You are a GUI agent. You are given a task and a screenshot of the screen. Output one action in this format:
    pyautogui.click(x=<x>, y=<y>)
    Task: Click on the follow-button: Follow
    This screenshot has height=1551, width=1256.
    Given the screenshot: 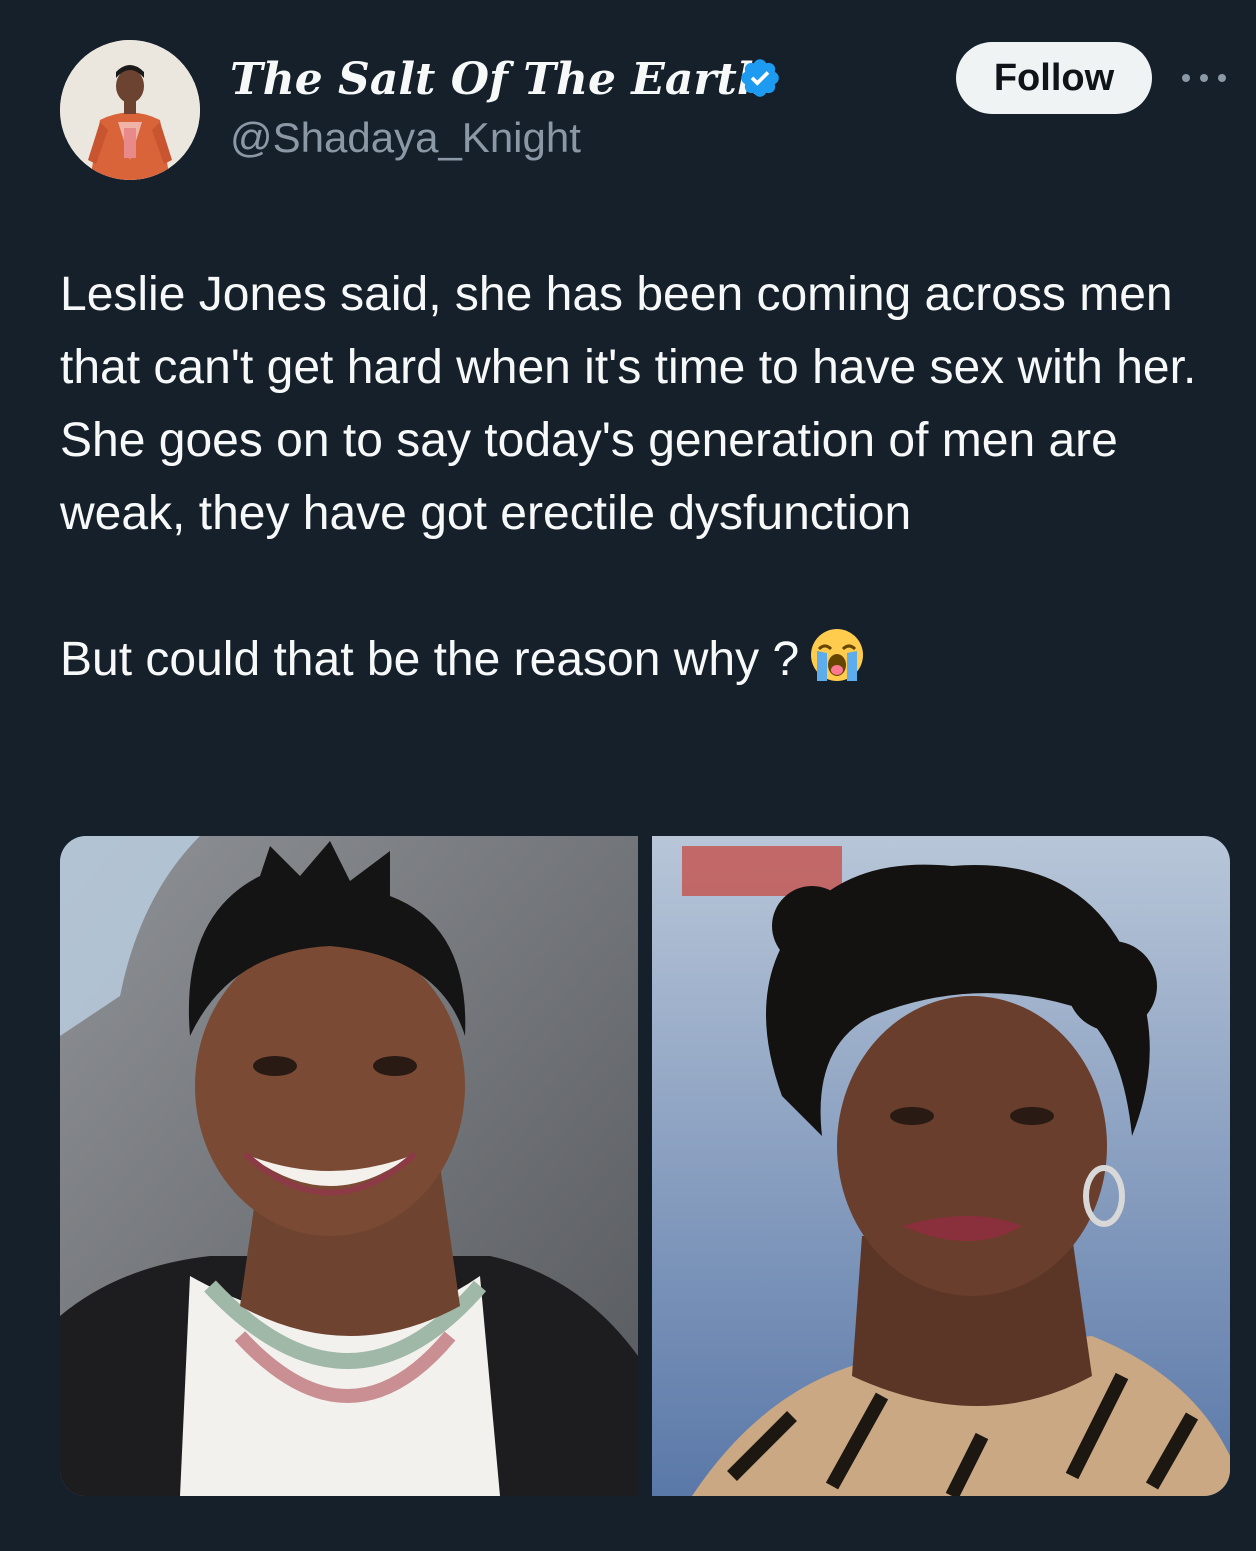 What is the action you would take?
    pyautogui.click(x=1054, y=78)
    